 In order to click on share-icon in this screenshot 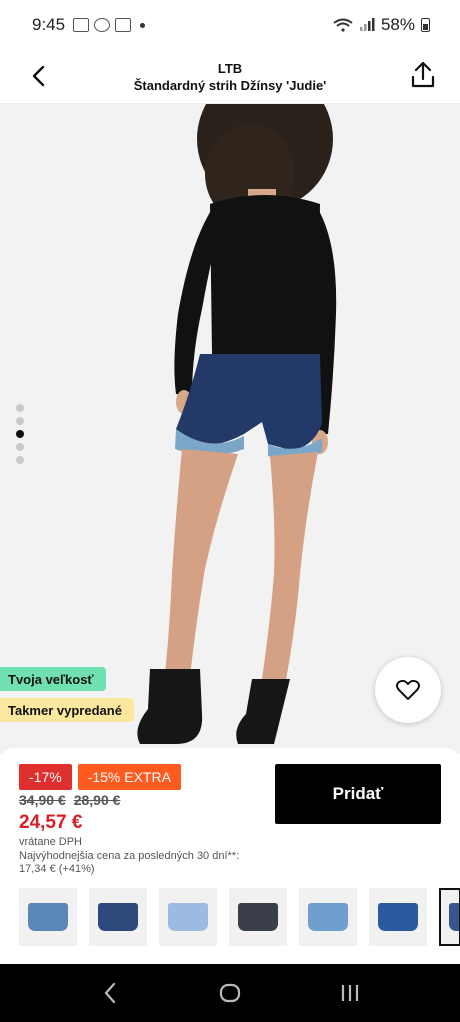, I will do `click(423, 74)`.